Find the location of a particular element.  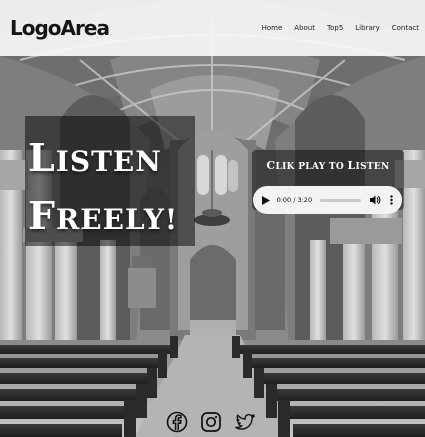

twitter-icon is located at coordinates (245, 421).